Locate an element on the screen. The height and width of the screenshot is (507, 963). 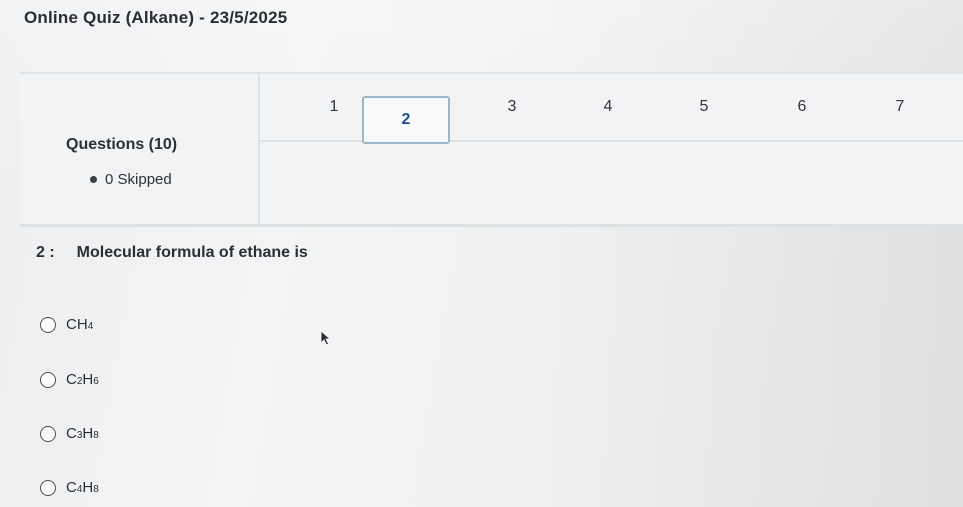
skipped-status: 0 Skipped is located at coordinates (131, 179).